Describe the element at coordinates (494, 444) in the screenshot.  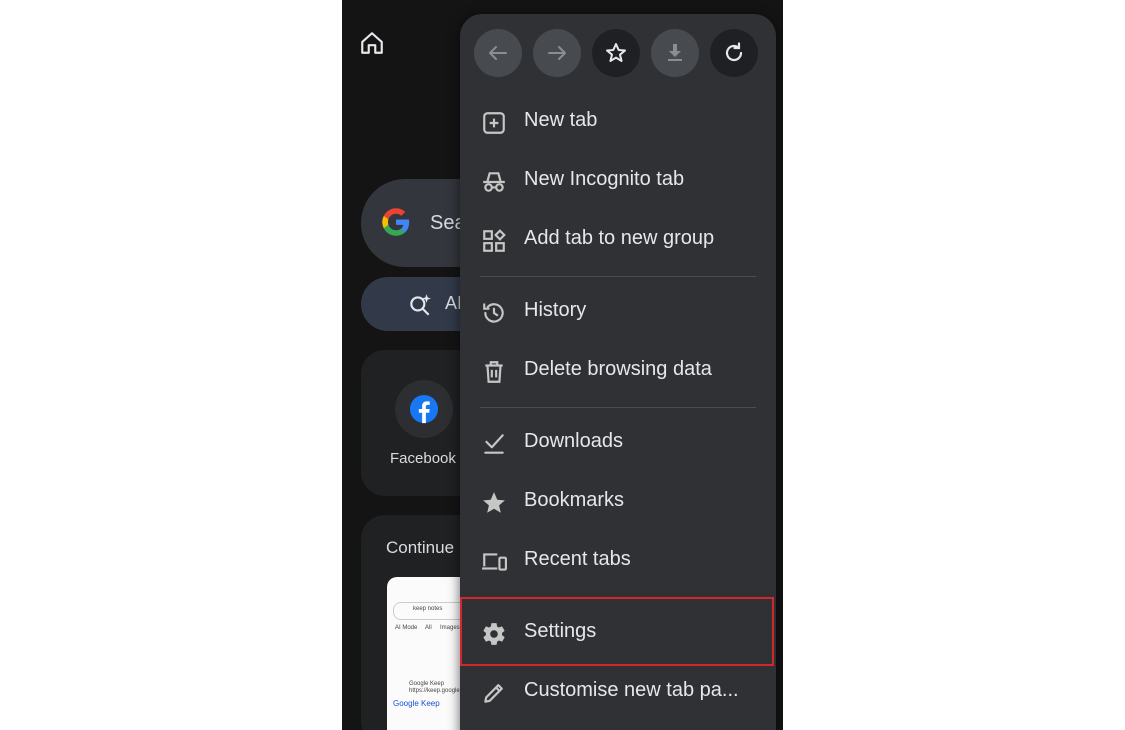
I see `downloads-icon` at that location.